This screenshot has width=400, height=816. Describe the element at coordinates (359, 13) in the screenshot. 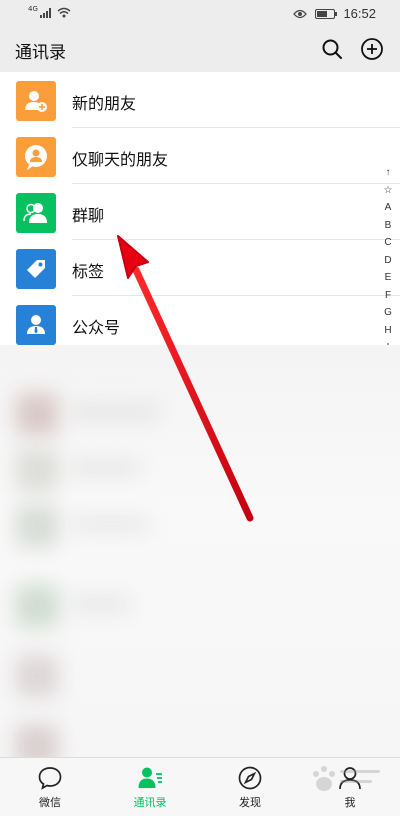

I see `status-time: 16:52` at that location.